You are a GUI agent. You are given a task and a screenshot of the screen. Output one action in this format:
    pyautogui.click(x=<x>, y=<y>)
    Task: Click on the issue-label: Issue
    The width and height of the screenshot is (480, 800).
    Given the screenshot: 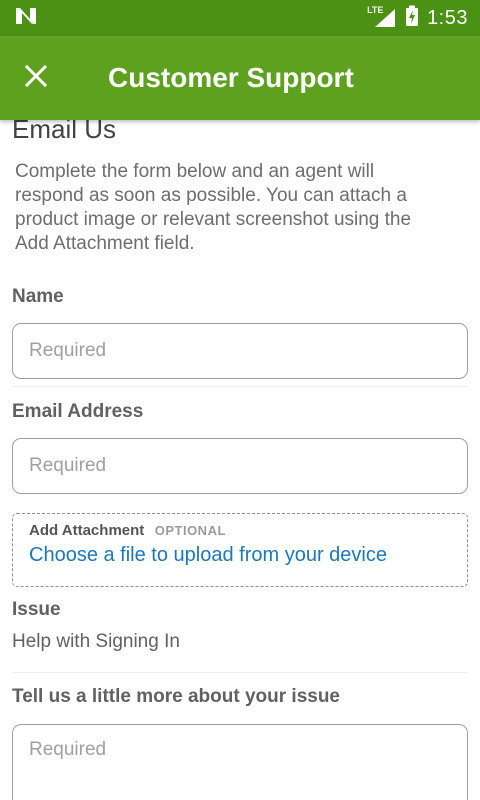 What is the action you would take?
    pyautogui.click(x=36, y=609)
    